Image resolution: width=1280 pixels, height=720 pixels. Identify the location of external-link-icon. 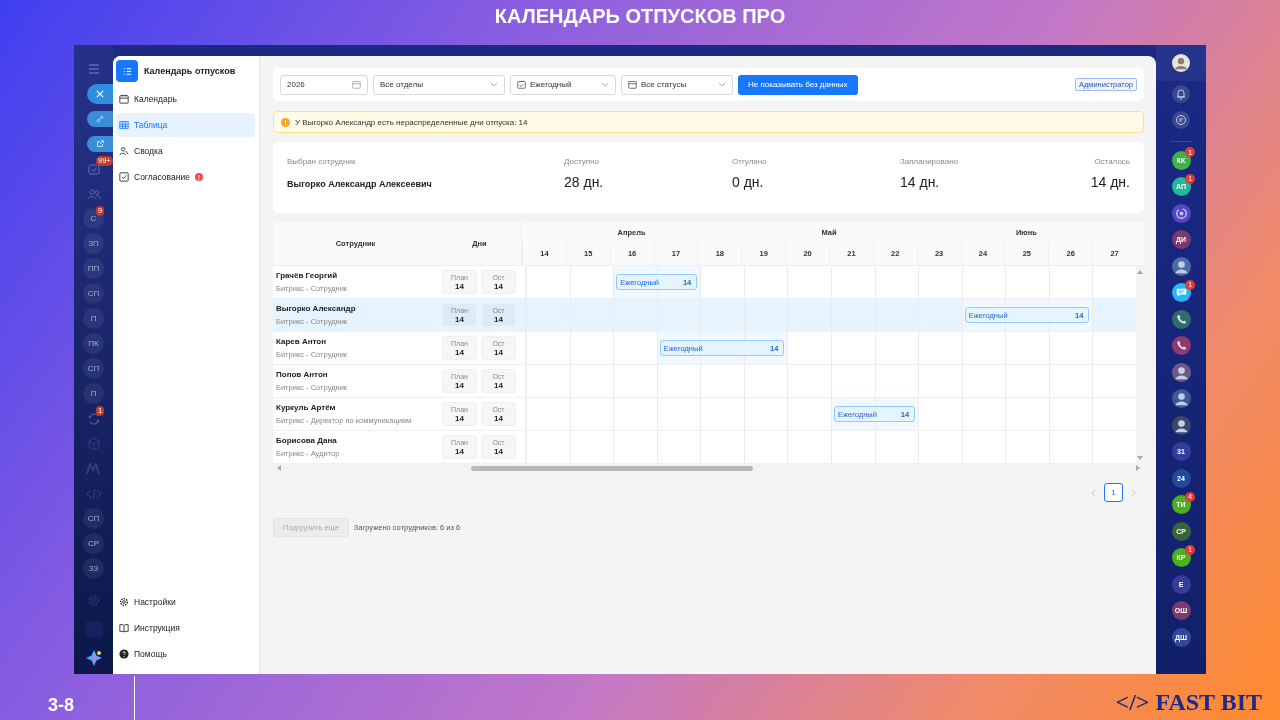
(100, 143).